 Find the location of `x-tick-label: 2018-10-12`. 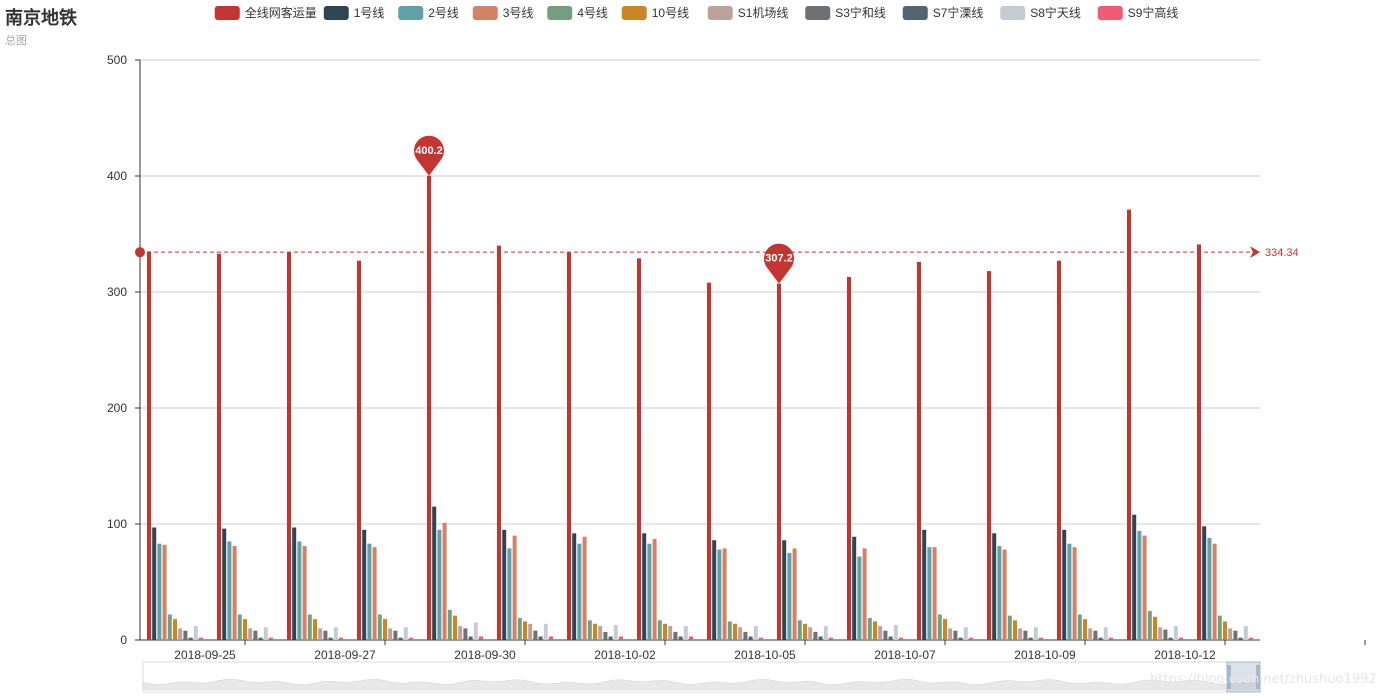

x-tick-label: 2018-10-12 is located at coordinates (1185, 655).